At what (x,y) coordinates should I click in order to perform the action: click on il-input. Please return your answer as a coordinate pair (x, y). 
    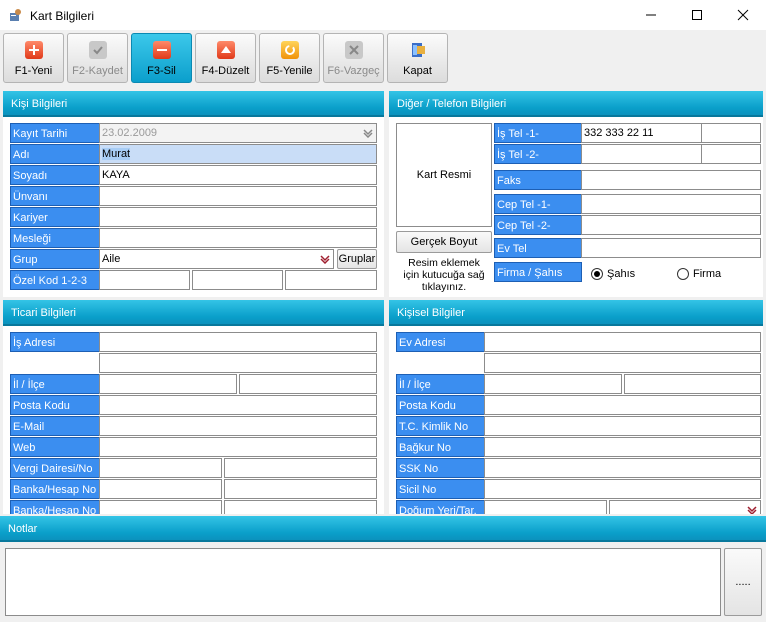
    Looking at the image, I should click on (168, 384).